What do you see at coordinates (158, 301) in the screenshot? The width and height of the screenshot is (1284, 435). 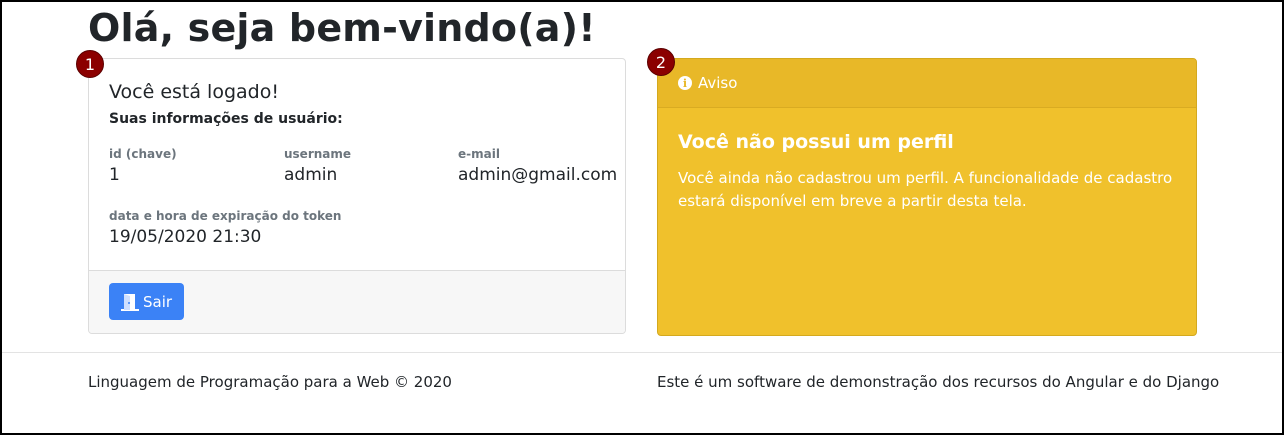 I see `logout-button-label: Sair` at bounding box center [158, 301].